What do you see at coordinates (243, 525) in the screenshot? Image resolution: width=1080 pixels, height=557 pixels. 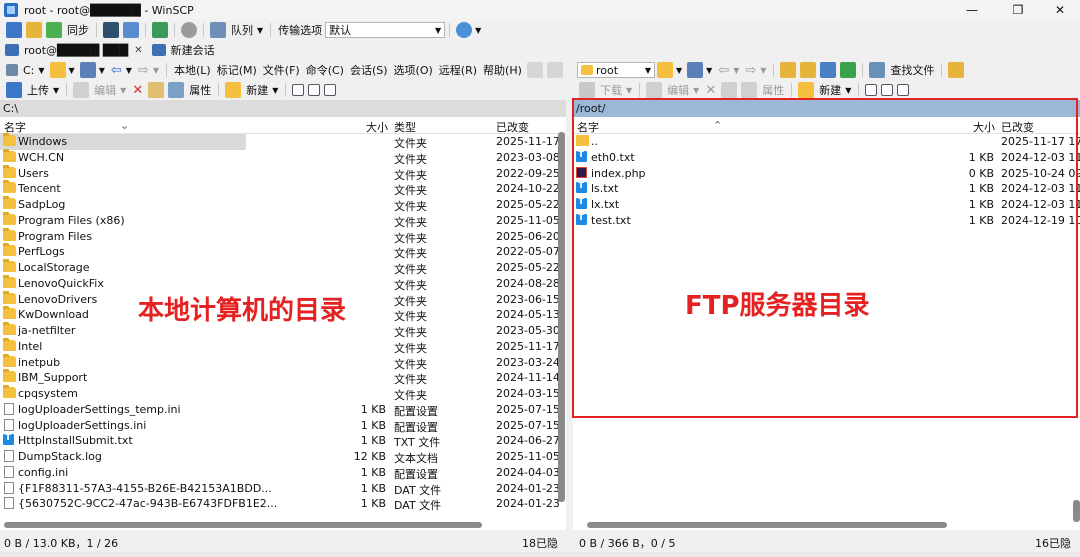 I see `local-scrollbar-h` at bounding box center [243, 525].